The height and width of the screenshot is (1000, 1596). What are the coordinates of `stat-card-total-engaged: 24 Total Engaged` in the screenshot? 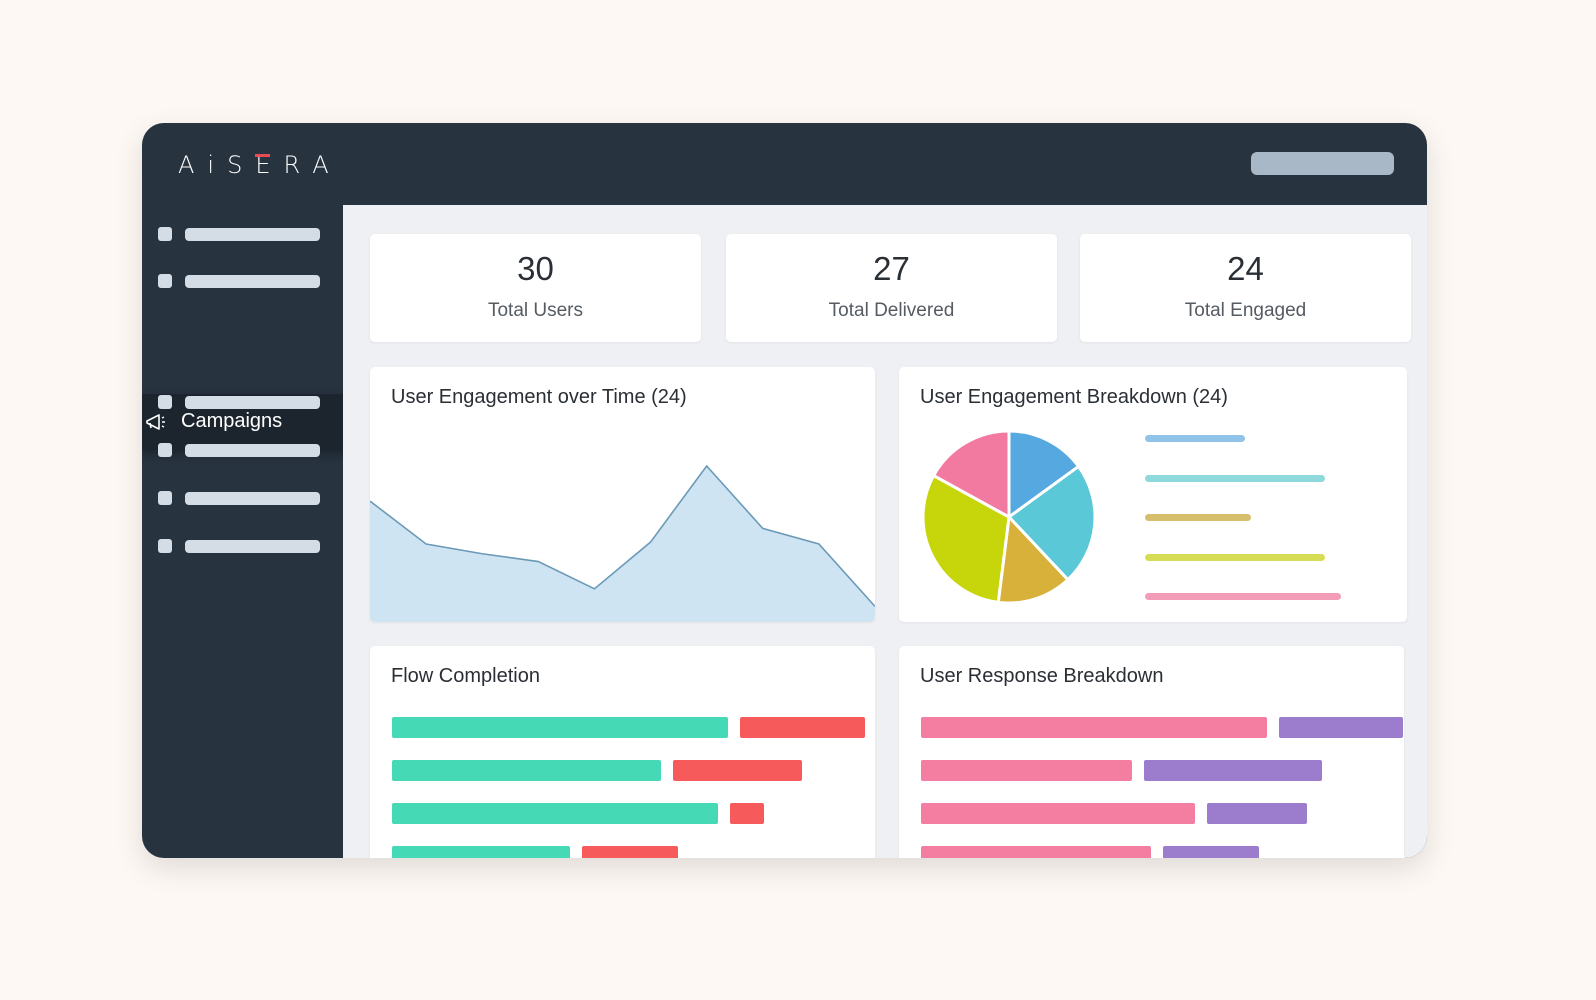 It's located at (1245, 288).